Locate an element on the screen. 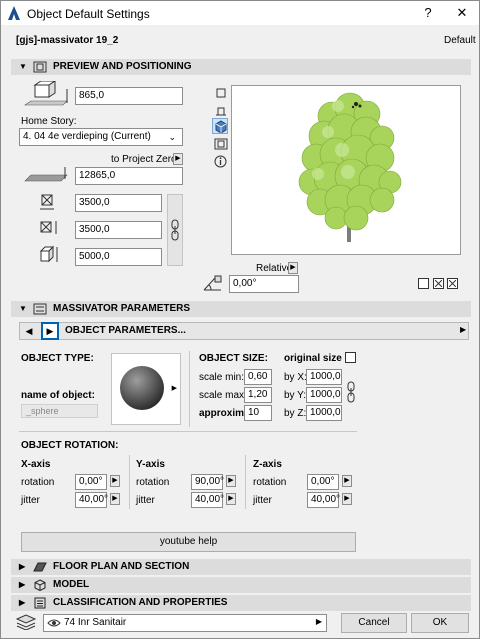  x-jitter-label: jitter is located at coordinates (30, 500).